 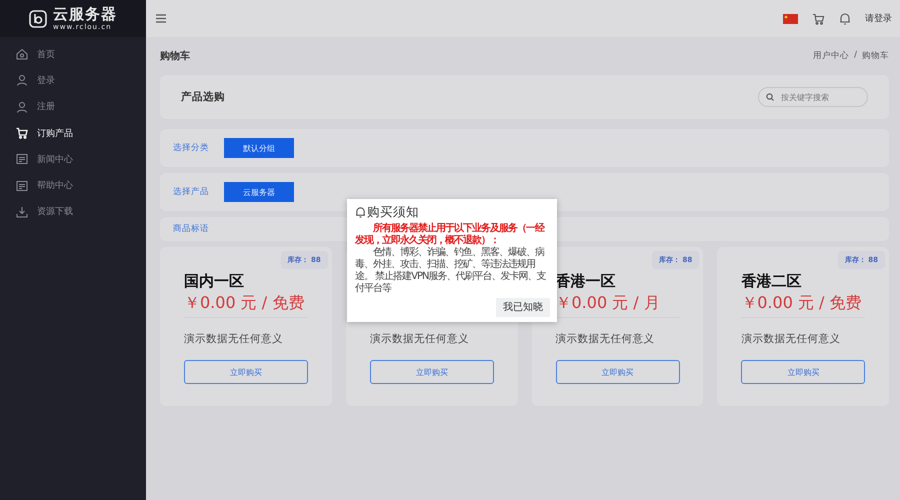 What do you see at coordinates (523, 307) in the screenshot?
I see `acknowledge-button: 我已知晓` at bounding box center [523, 307].